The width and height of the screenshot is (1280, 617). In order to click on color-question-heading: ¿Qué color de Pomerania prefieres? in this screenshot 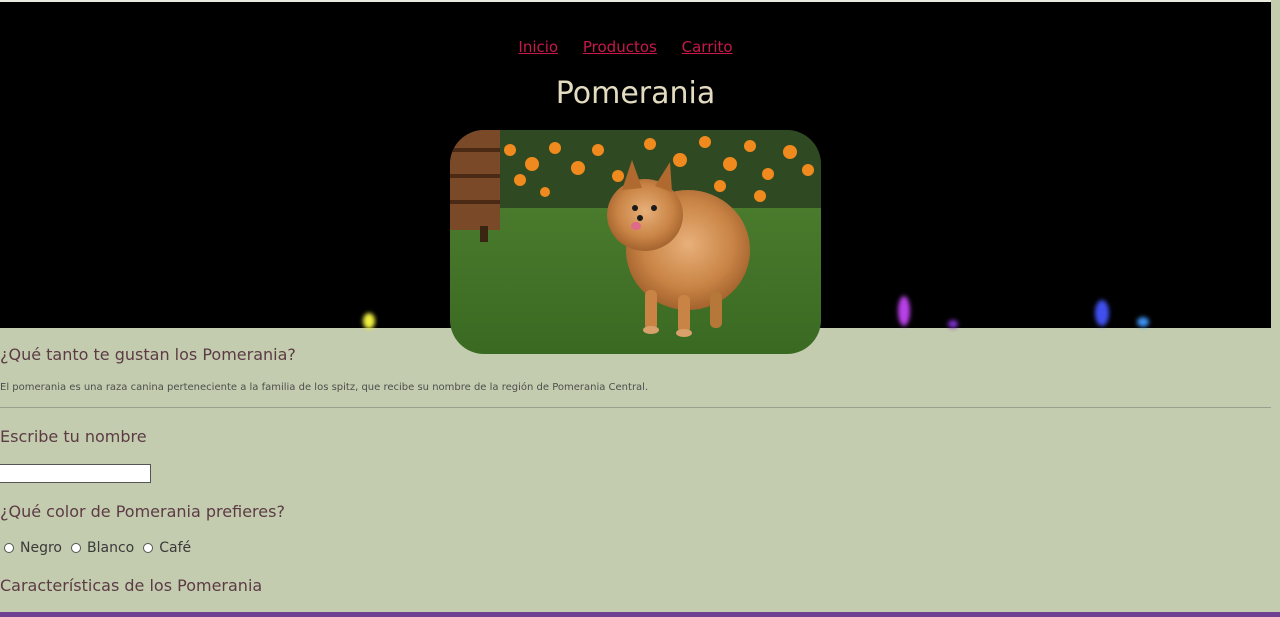, I will do `click(142, 511)`.